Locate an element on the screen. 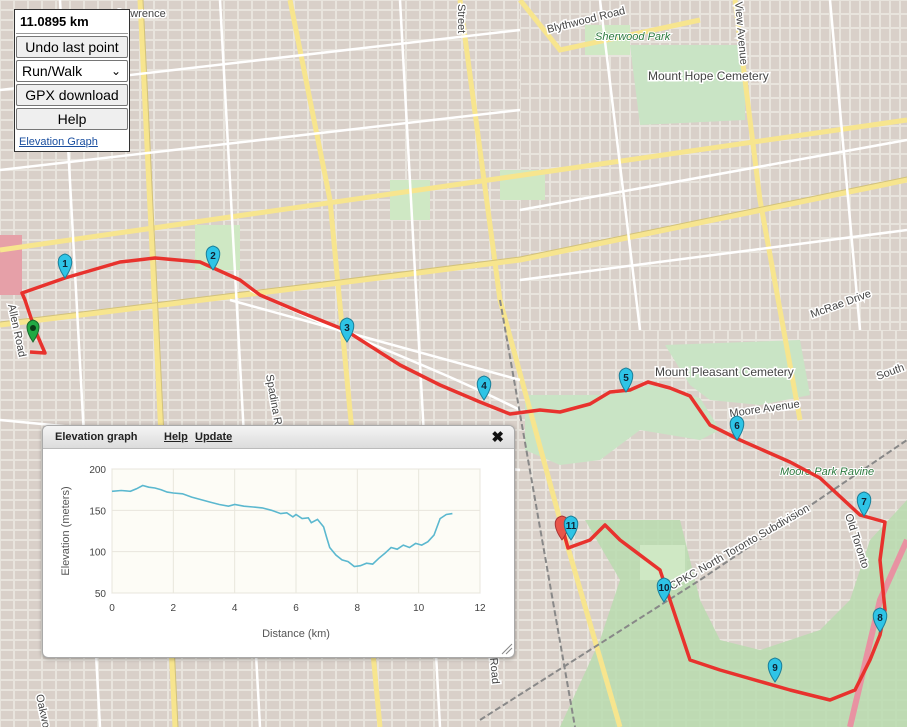 This screenshot has width=907, height=727. distance-readout: 11.0895 km is located at coordinates (72, 22).